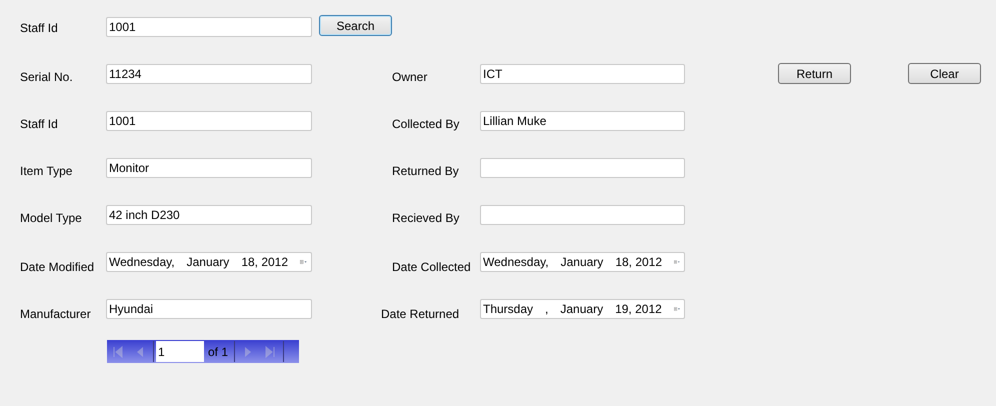  I want to click on field-label: Date Collected, so click(432, 266).